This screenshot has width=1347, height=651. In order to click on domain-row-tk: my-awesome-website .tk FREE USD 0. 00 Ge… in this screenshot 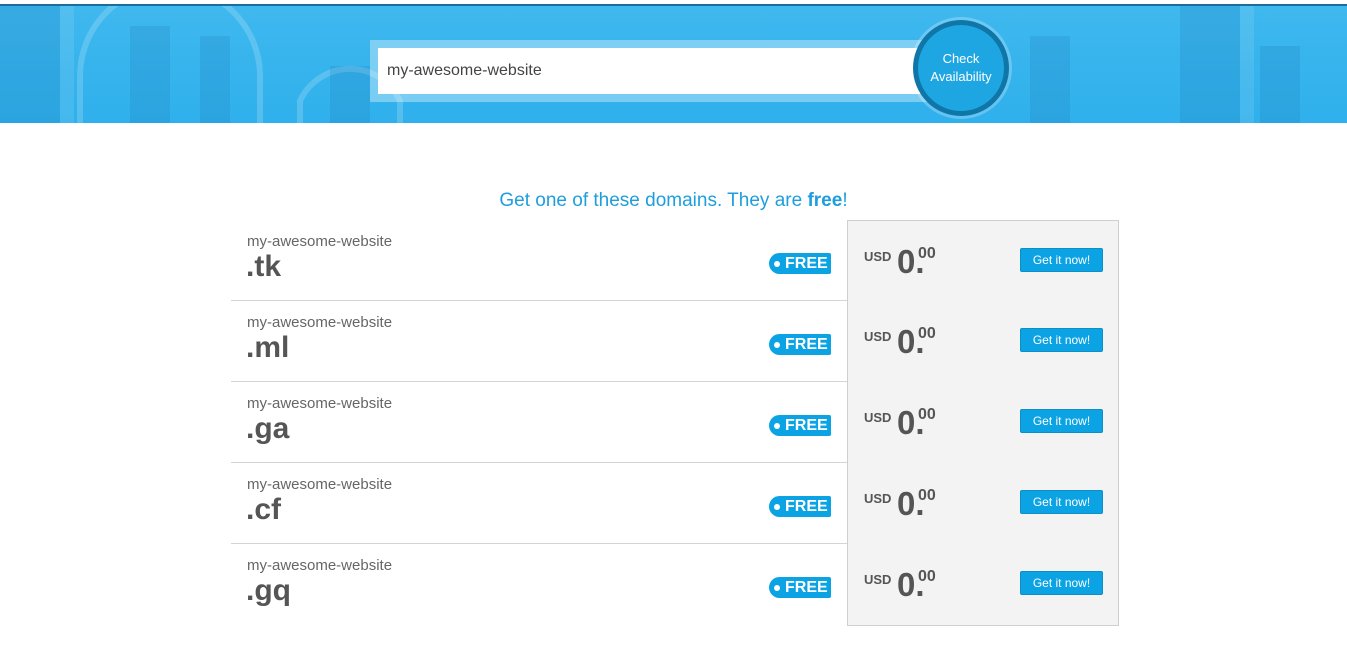, I will do `click(675, 260)`.